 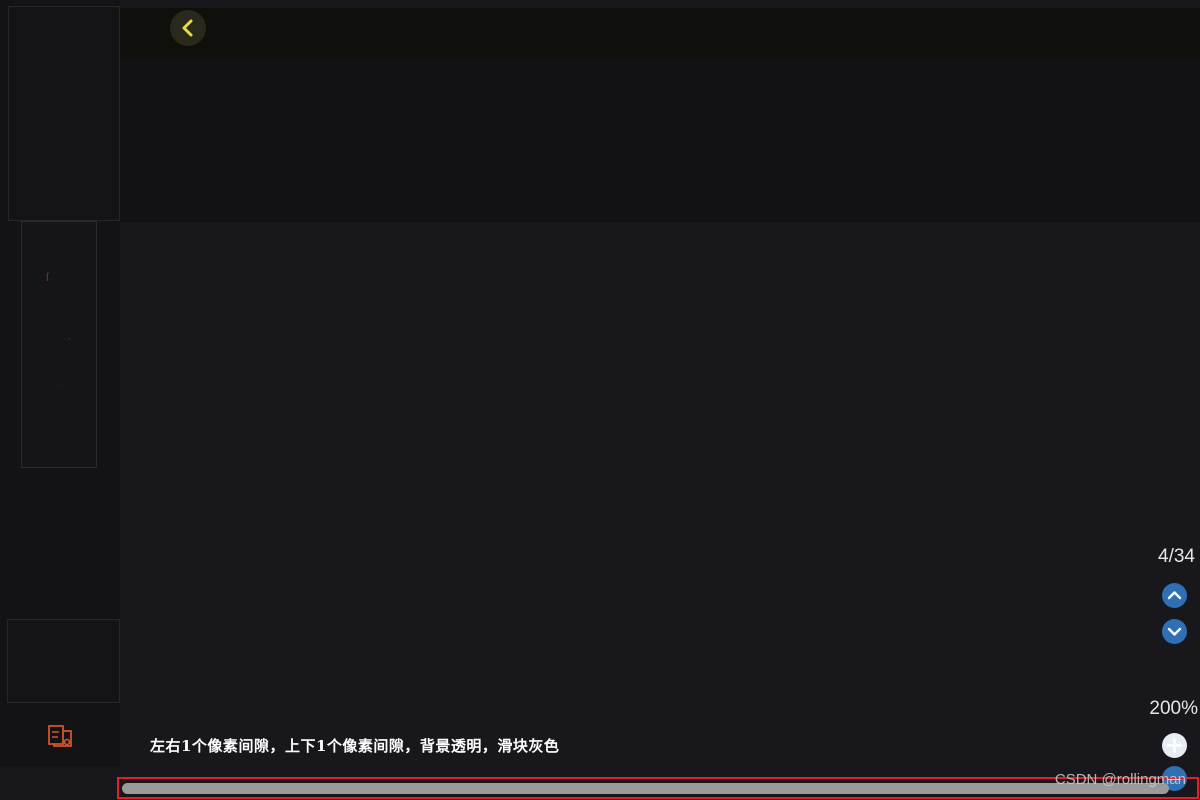 I want to click on previous-page-button, so click(x=1174, y=595).